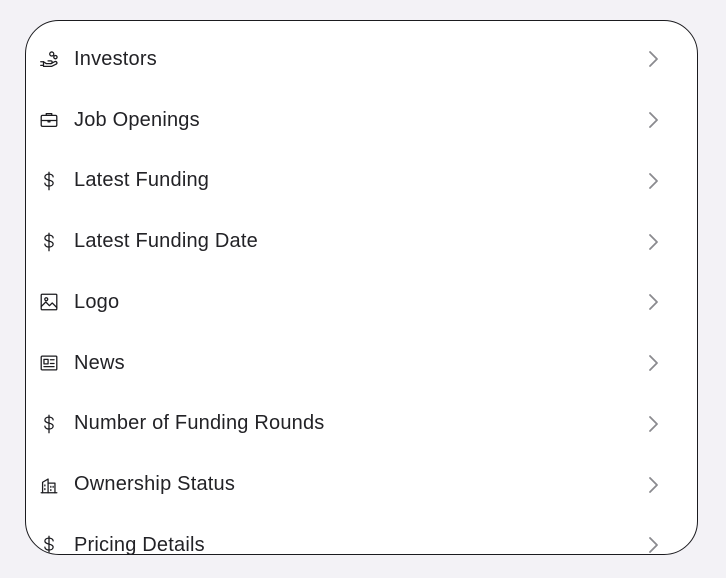  What do you see at coordinates (361, 59) in the screenshot?
I see `list-item-investors: Investors` at bounding box center [361, 59].